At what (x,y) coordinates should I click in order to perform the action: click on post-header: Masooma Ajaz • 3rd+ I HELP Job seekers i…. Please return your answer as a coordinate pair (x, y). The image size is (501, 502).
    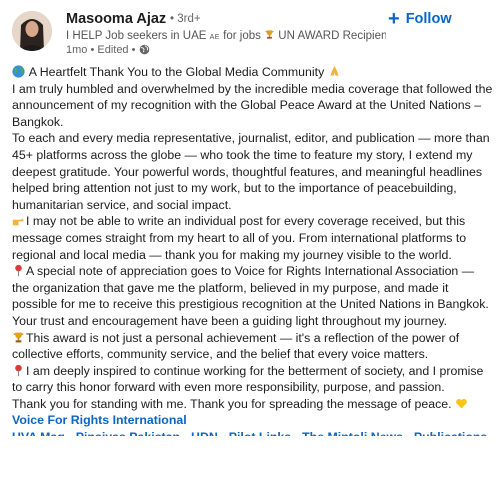
    Looking at the image, I should click on (250, 29).